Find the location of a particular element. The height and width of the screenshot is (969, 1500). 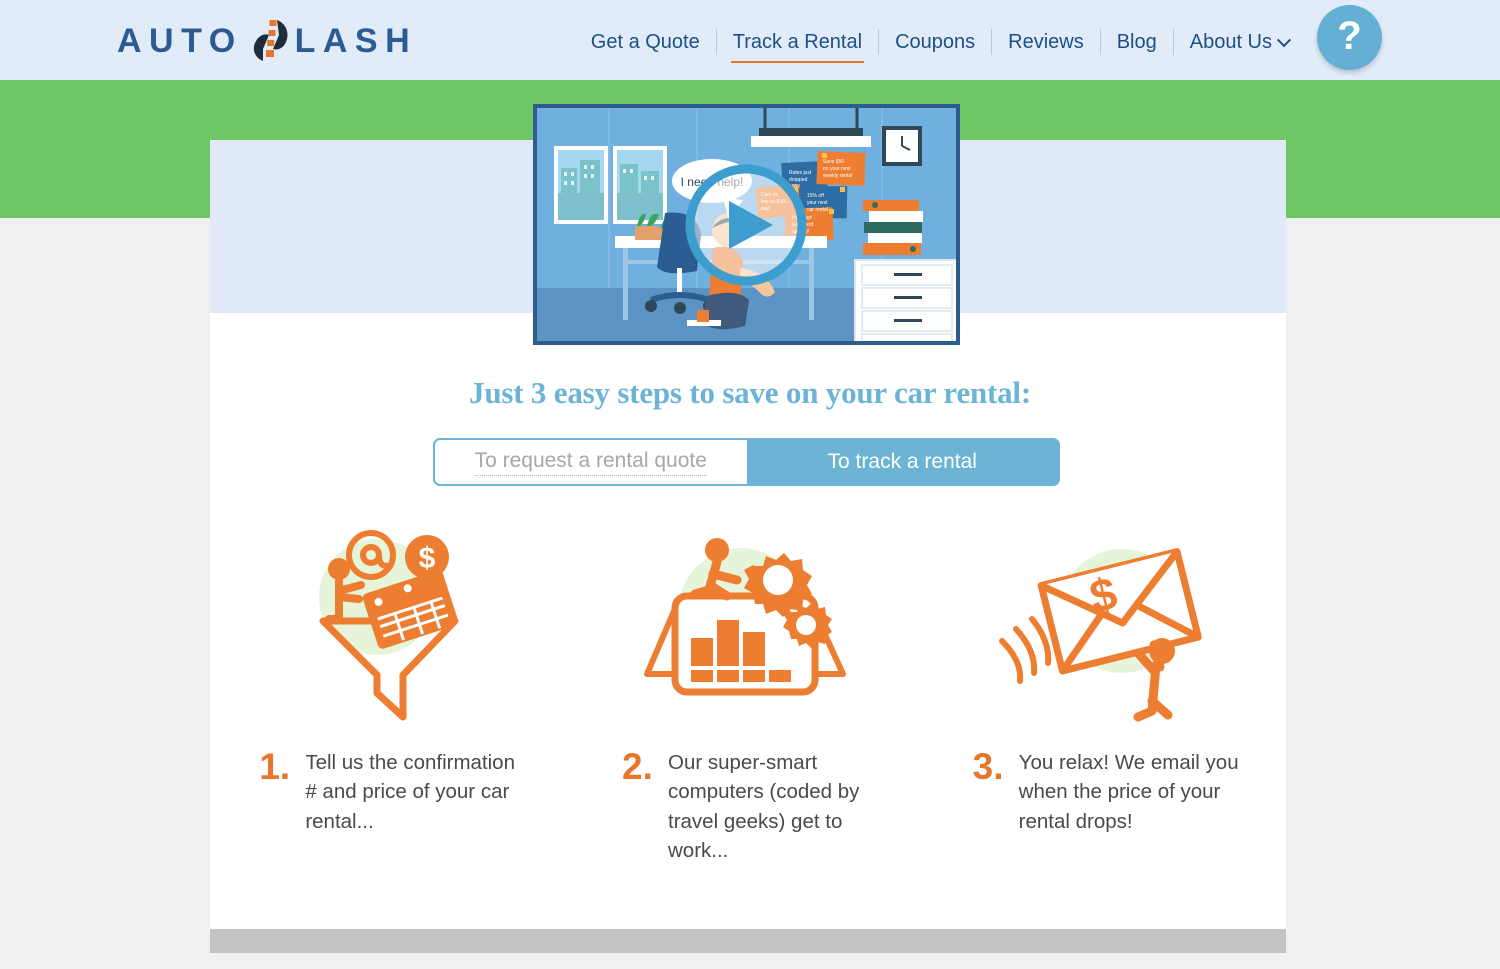

toggle-option-request-quote-label: To request a rental quote is located at coordinates (590, 462).